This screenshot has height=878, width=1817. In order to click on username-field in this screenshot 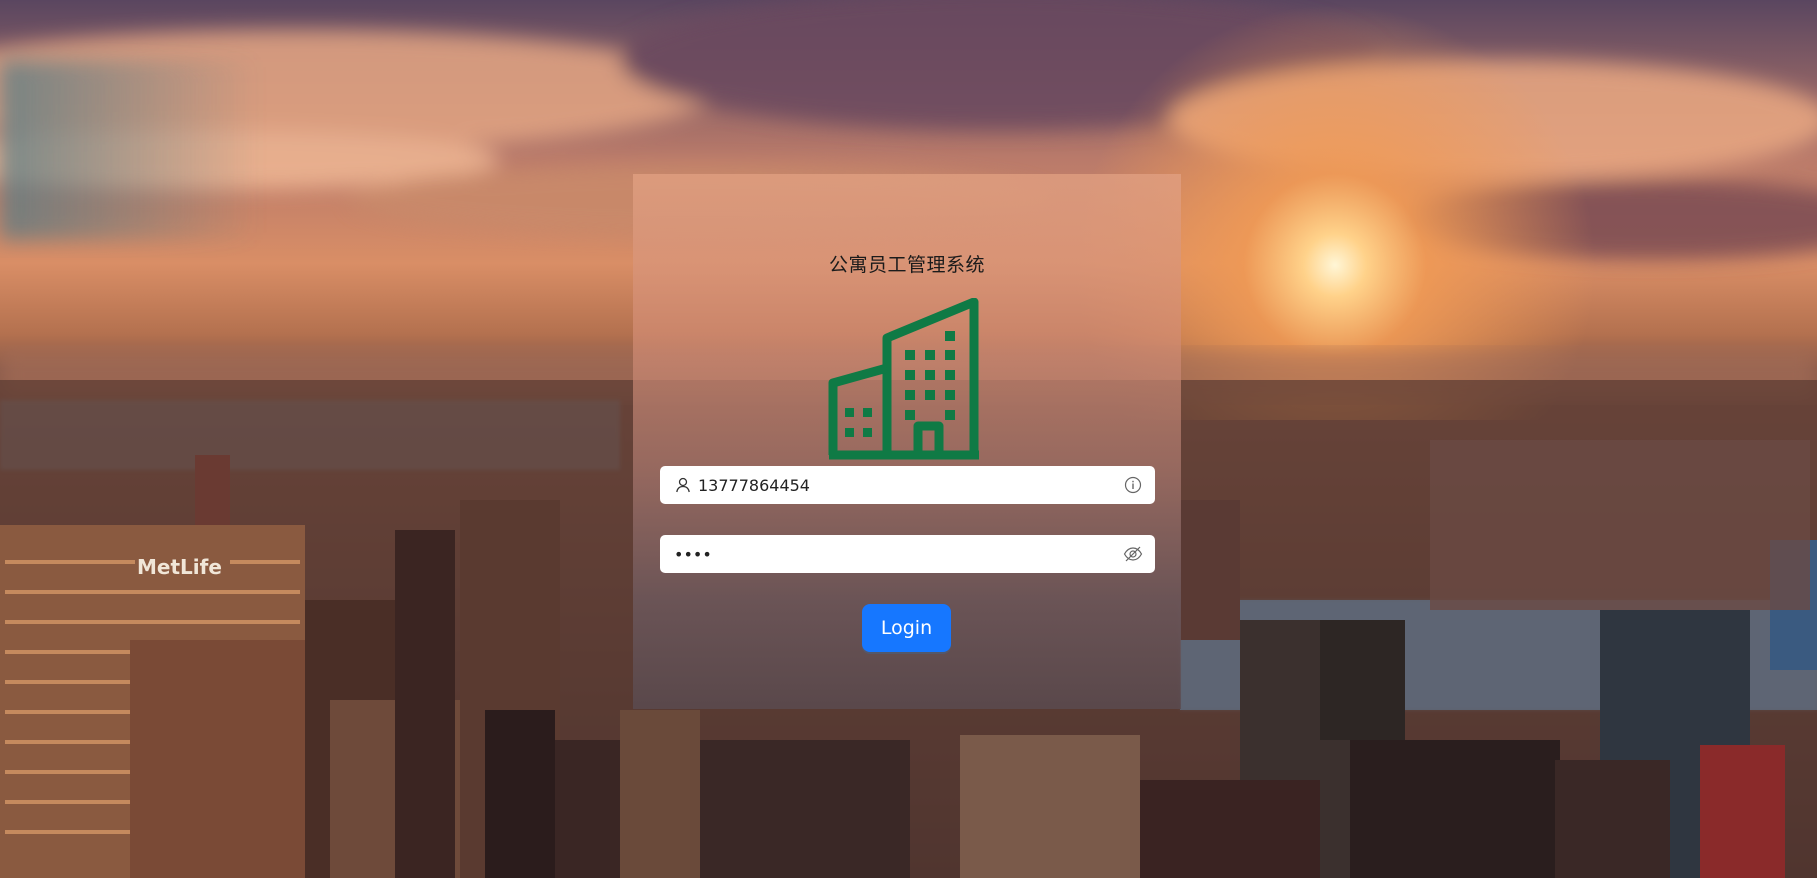, I will do `click(907, 485)`.